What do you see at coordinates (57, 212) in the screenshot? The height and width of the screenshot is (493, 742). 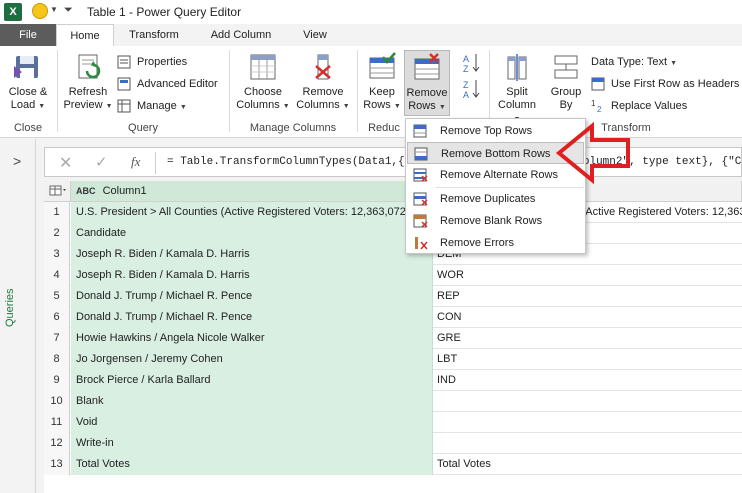 I see `row-number: 1` at bounding box center [57, 212].